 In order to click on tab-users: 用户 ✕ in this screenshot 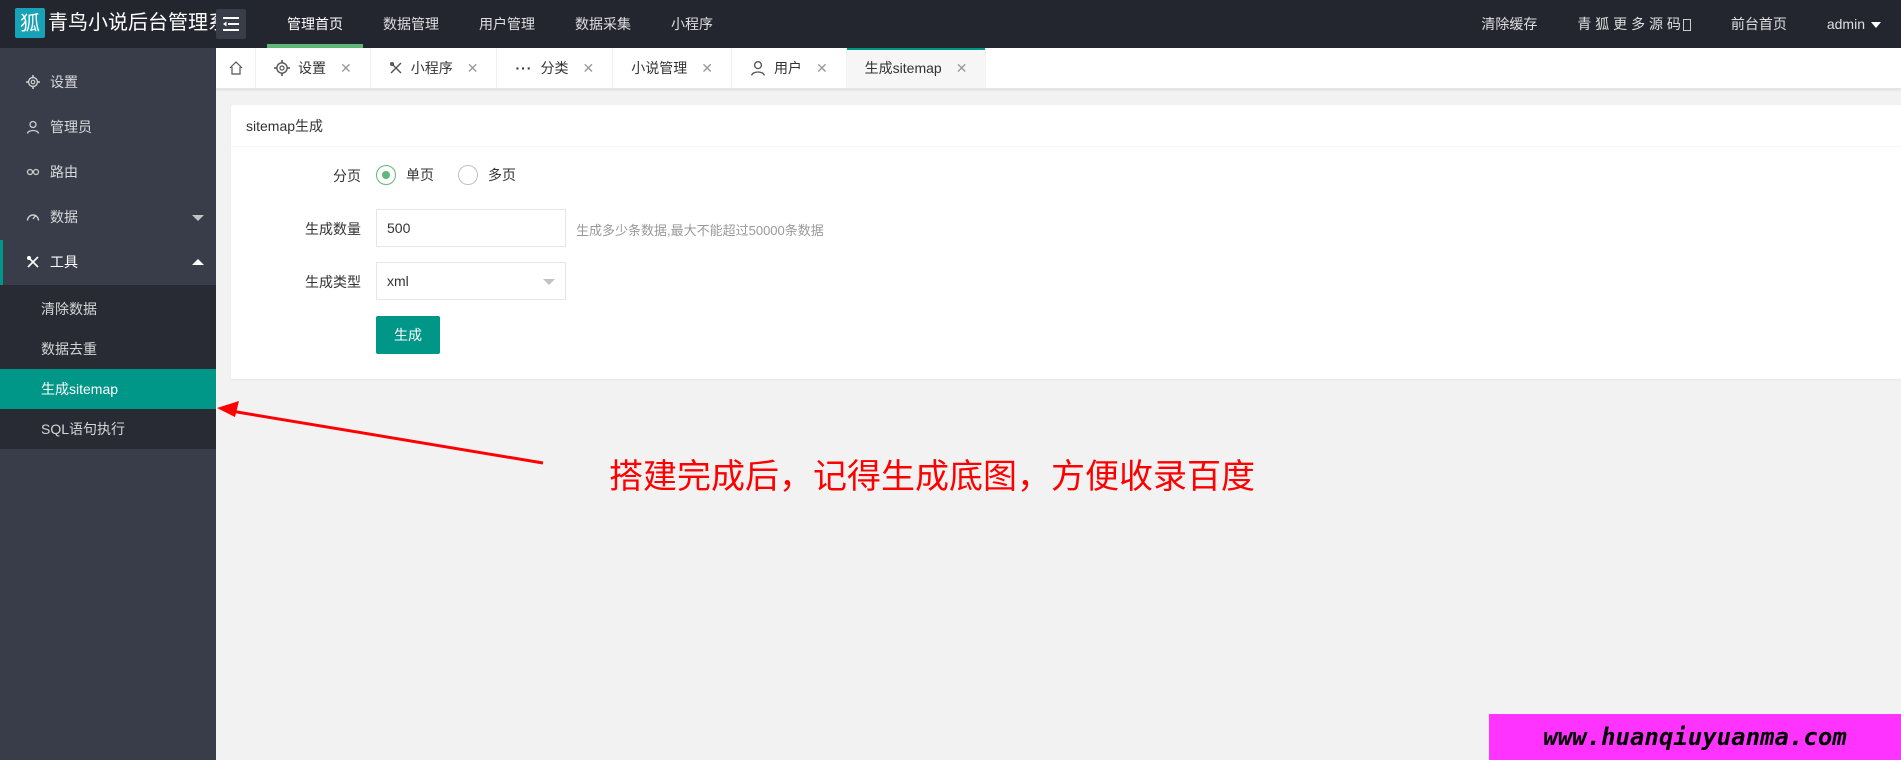, I will do `click(789, 68)`.